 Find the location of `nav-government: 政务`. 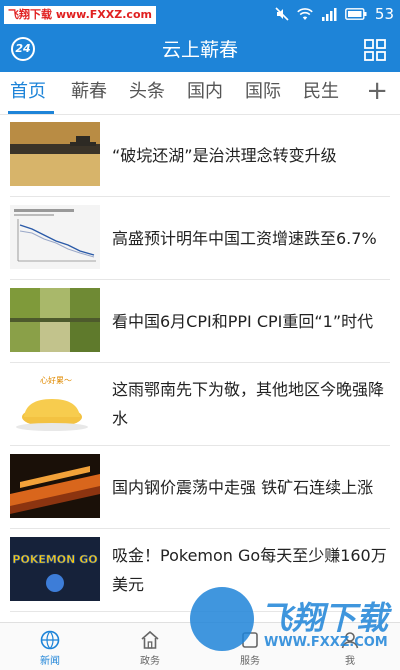

nav-government: 政务 is located at coordinates (150, 646).